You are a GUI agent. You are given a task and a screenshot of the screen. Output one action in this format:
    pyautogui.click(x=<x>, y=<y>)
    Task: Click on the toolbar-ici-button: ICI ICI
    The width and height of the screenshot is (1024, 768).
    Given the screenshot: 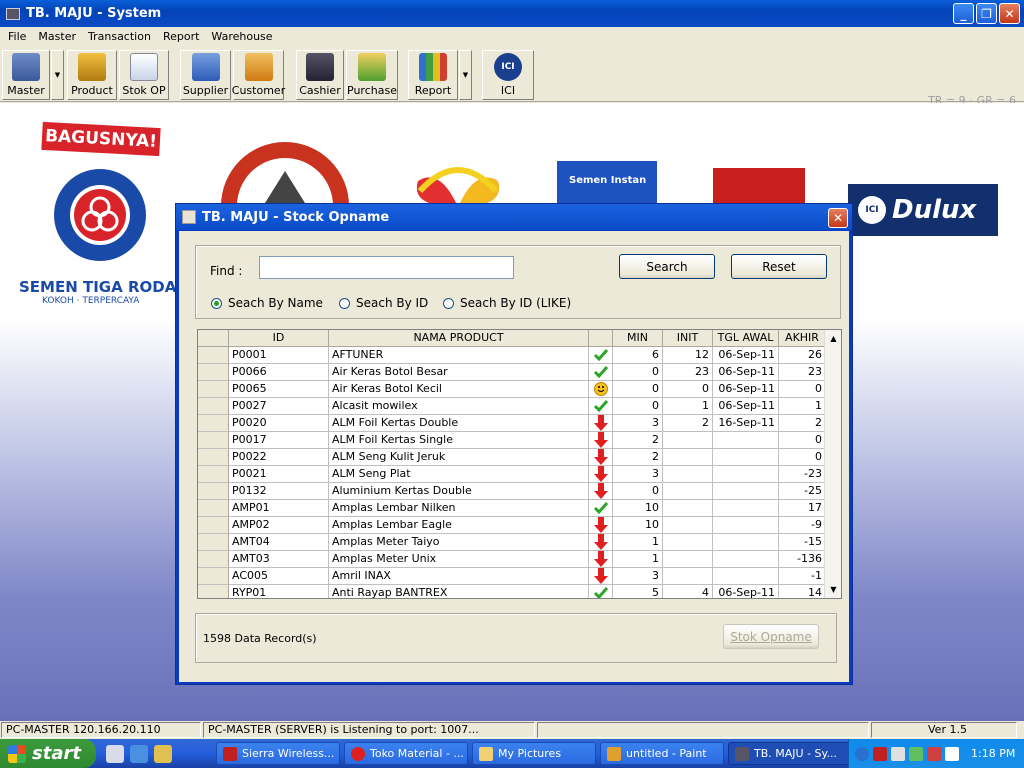 What is the action you would take?
    pyautogui.click(x=508, y=75)
    